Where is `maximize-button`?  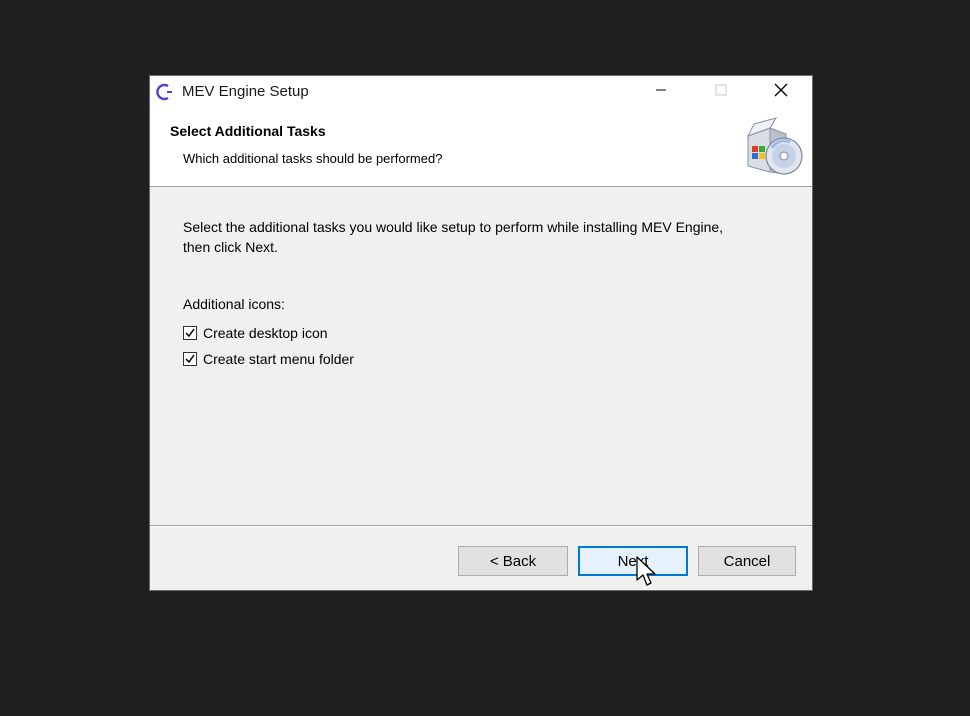
maximize-button is located at coordinates (721, 92).